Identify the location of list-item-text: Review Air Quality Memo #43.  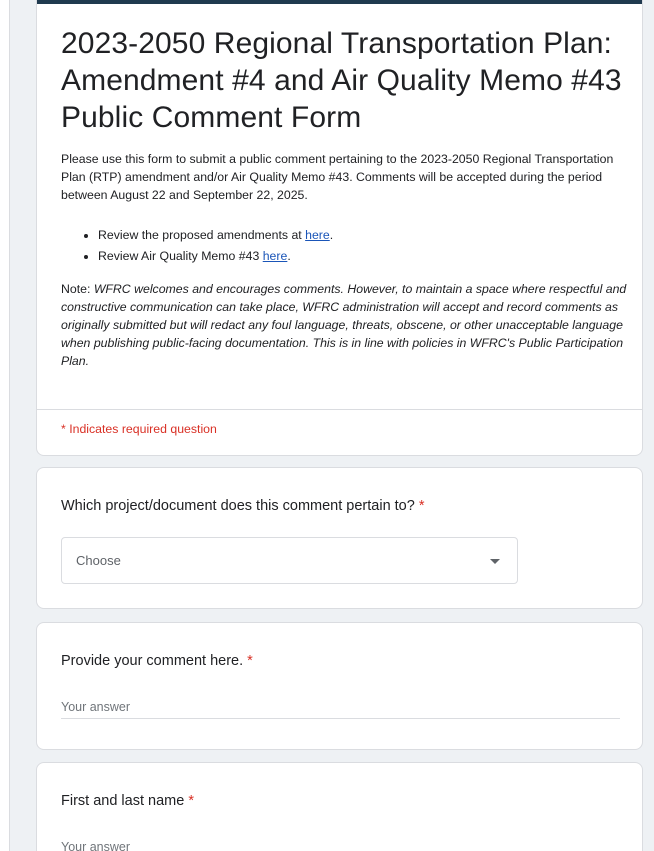
(180, 256).